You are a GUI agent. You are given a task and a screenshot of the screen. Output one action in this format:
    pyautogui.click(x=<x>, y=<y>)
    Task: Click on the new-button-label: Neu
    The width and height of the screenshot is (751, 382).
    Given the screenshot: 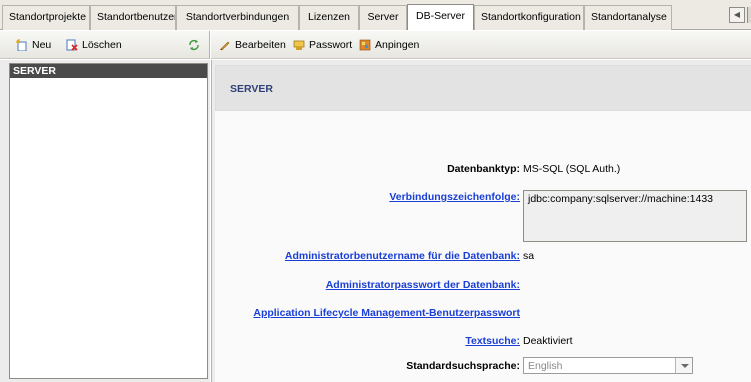 What is the action you would take?
    pyautogui.click(x=42, y=45)
    